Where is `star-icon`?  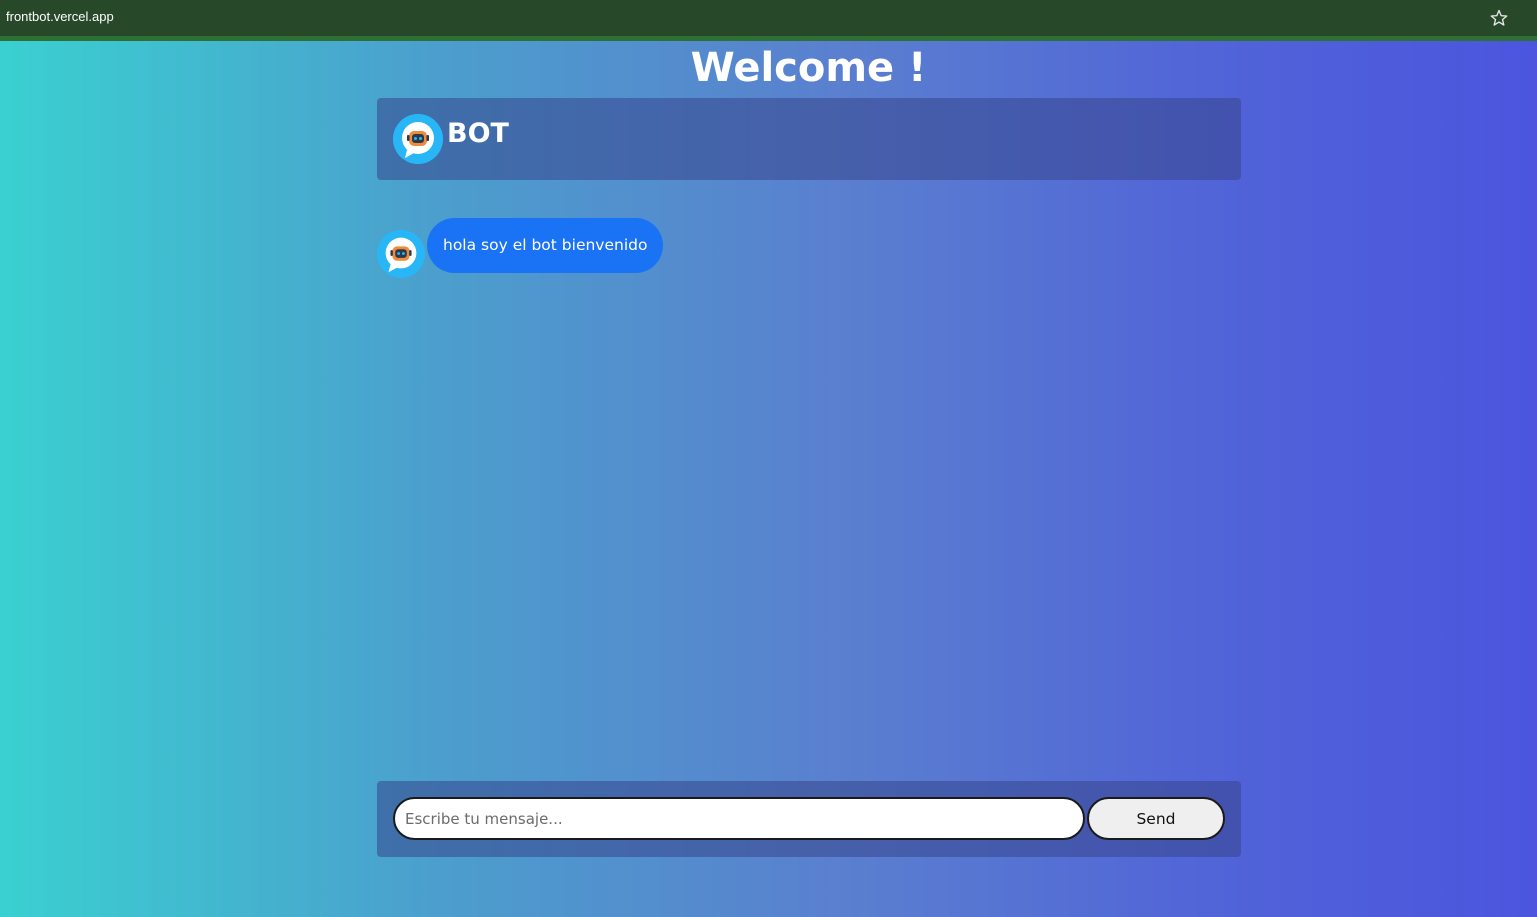
star-icon is located at coordinates (1499, 18).